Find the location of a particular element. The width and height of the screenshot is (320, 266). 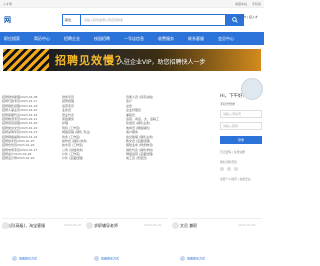

avatar is located at coordinates (252, 89).